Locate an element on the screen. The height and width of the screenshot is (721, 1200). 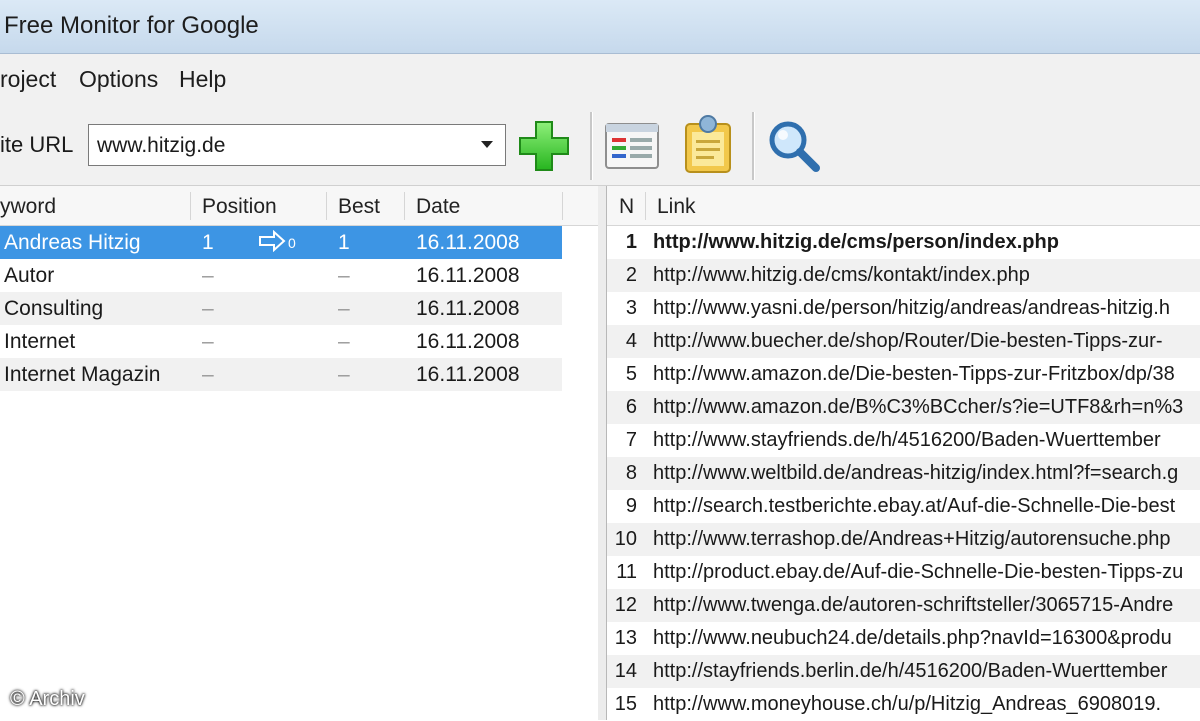
window-title: Free Monitor for Google is located at coordinates (131, 25).